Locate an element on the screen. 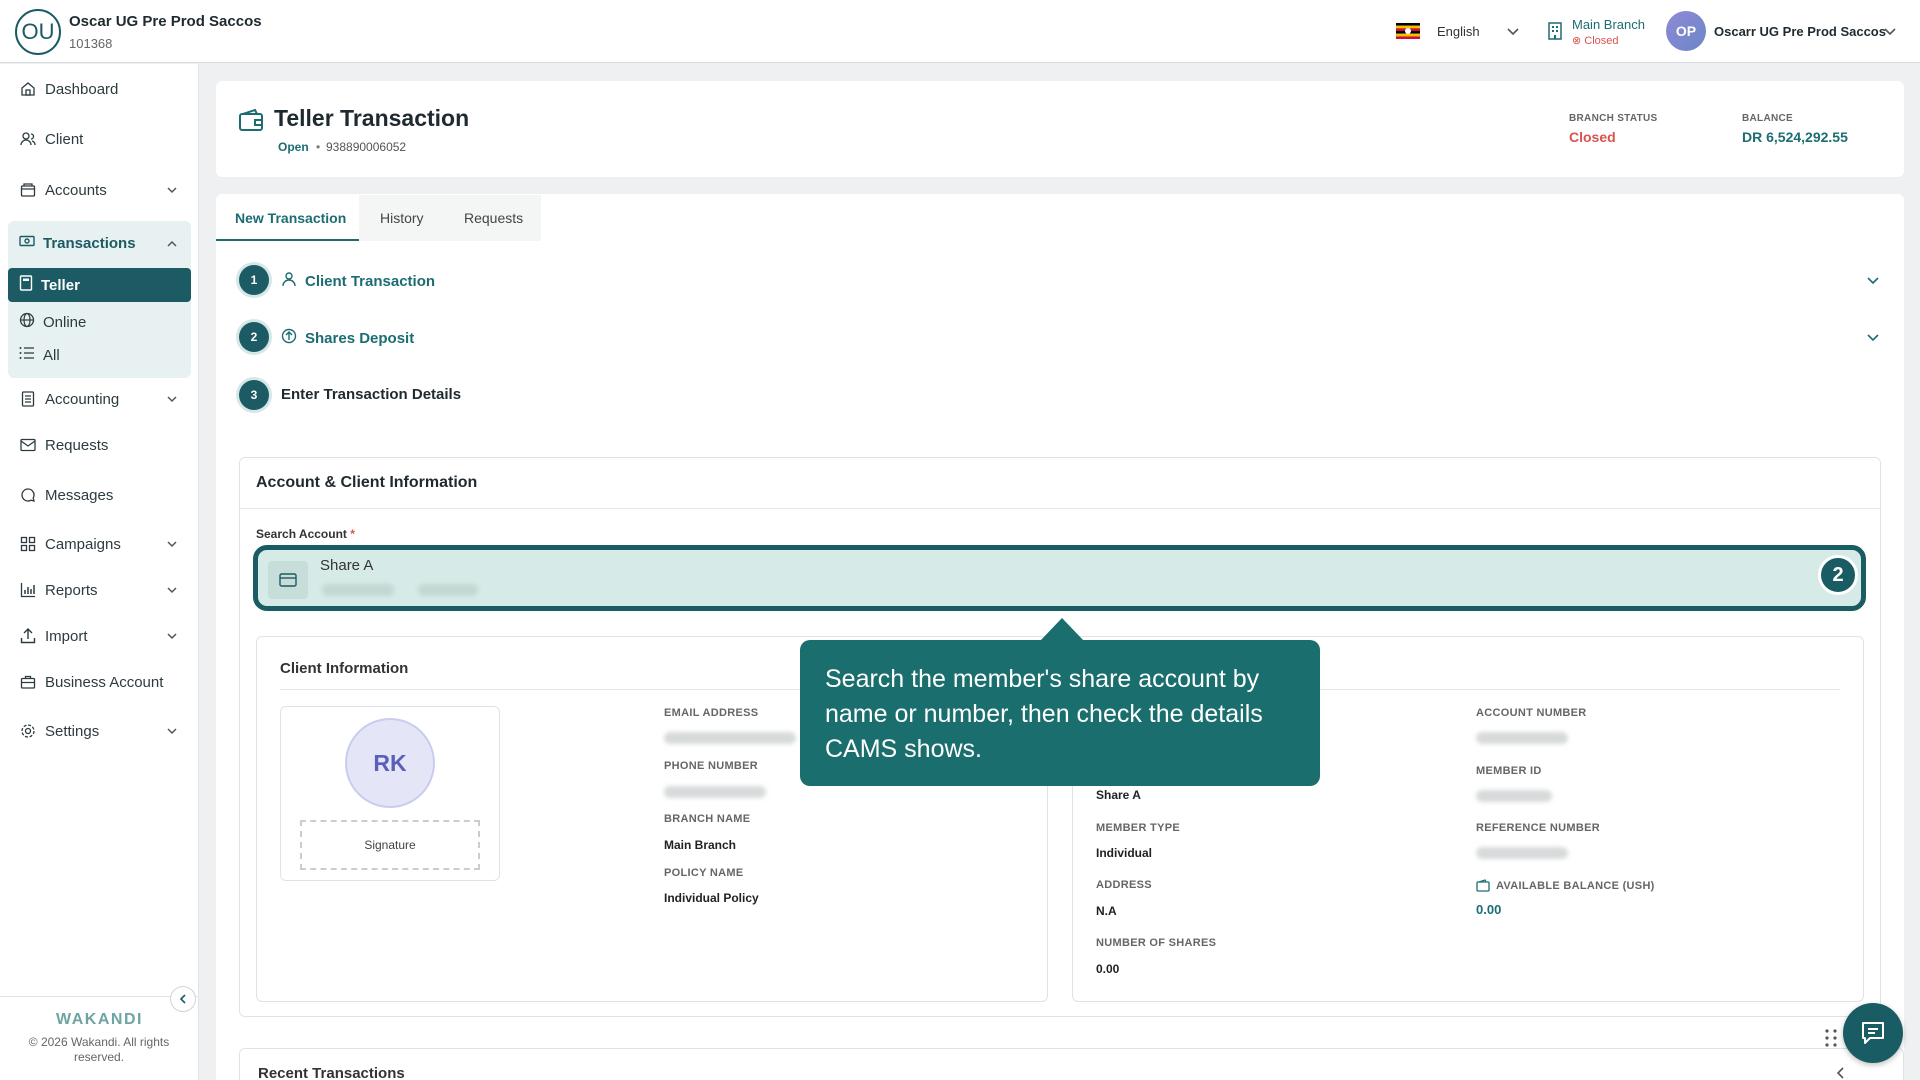 Image resolution: width=1920 pixels, height=1080 pixels. sidebar-item-label: Online is located at coordinates (65, 322).